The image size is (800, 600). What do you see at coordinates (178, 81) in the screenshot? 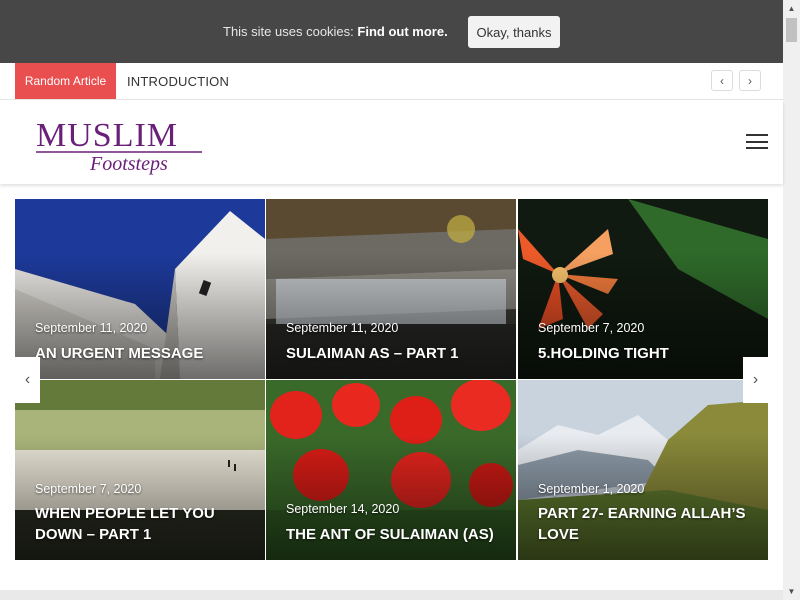
I see `ticker-article-link: INTRODUCTION` at bounding box center [178, 81].